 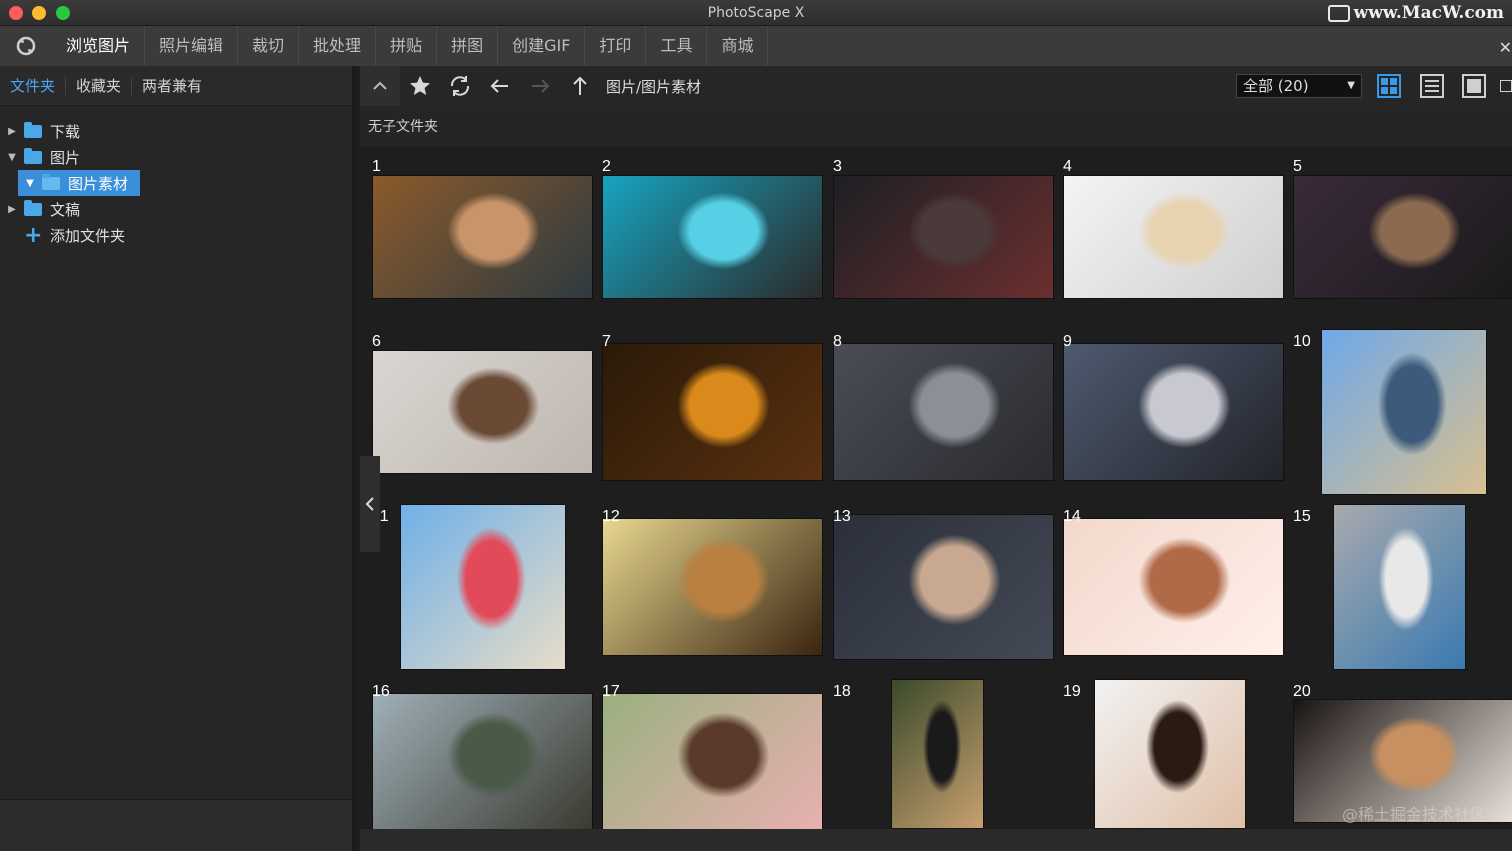 What do you see at coordinates (269, 46) in the screenshot?
I see `menu-cut-out: 裁切` at bounding box center [269, 46].